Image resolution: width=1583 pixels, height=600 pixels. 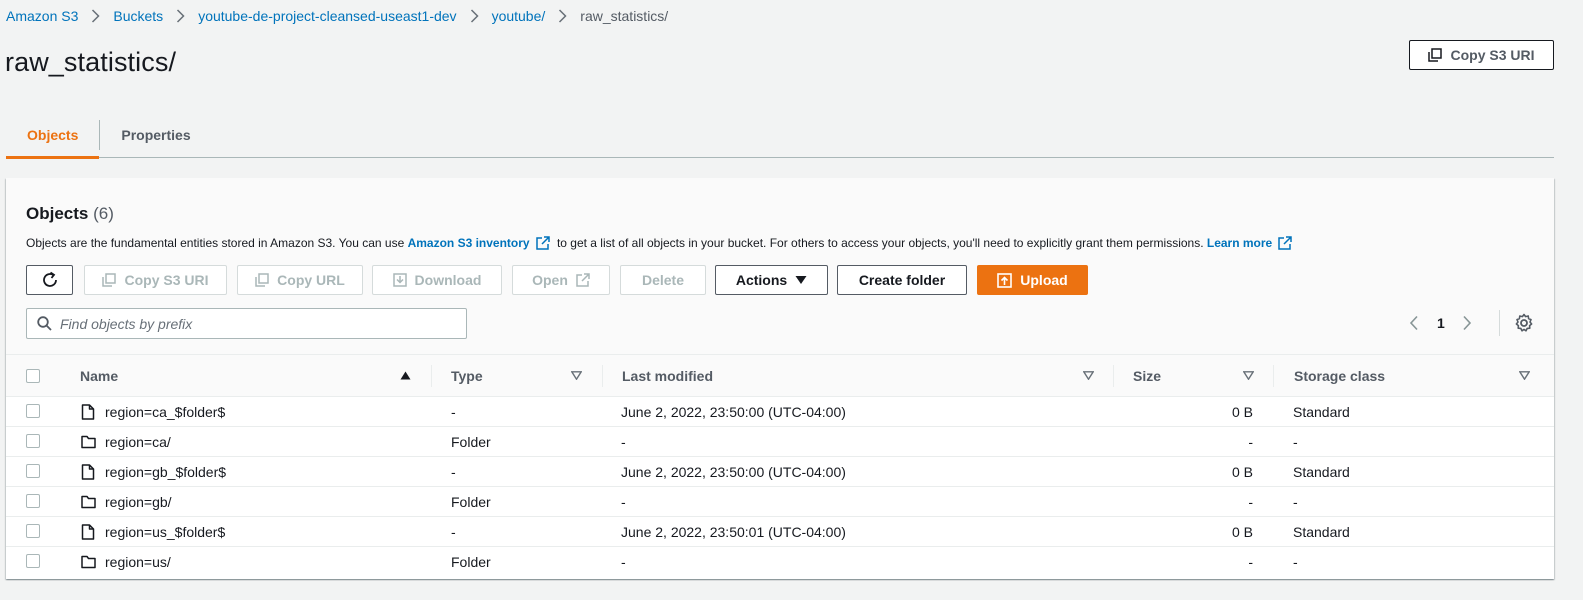 I want to click on learn-more-link: Learn more, so click(x=1239, y=243).